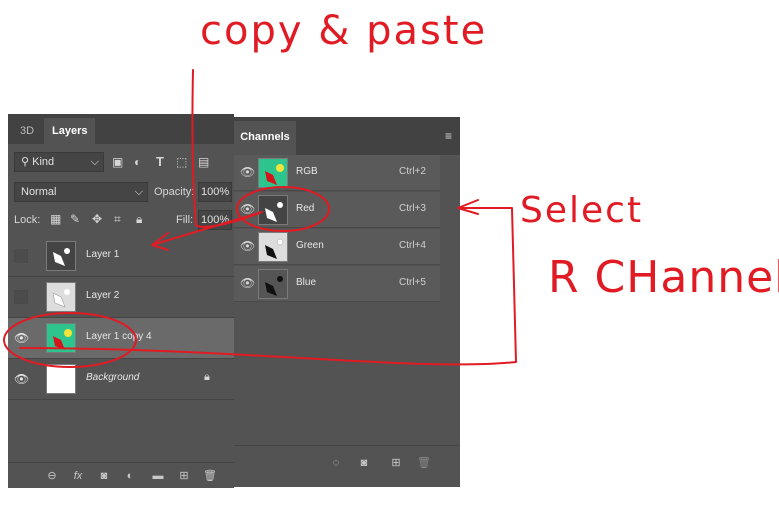 This screenshot has height=506, width=779. Describe the element at coordinates (70, 340) in the screenshot. I see `layer-copy-circle` at that location.